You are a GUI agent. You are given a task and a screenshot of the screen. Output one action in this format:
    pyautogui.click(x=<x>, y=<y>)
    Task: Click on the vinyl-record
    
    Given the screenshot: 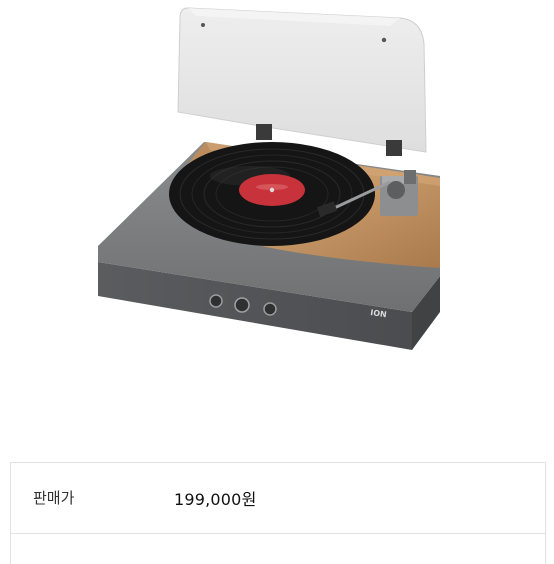 What is the action you would take?
    pyautogui.click(x=272, y=194)
    